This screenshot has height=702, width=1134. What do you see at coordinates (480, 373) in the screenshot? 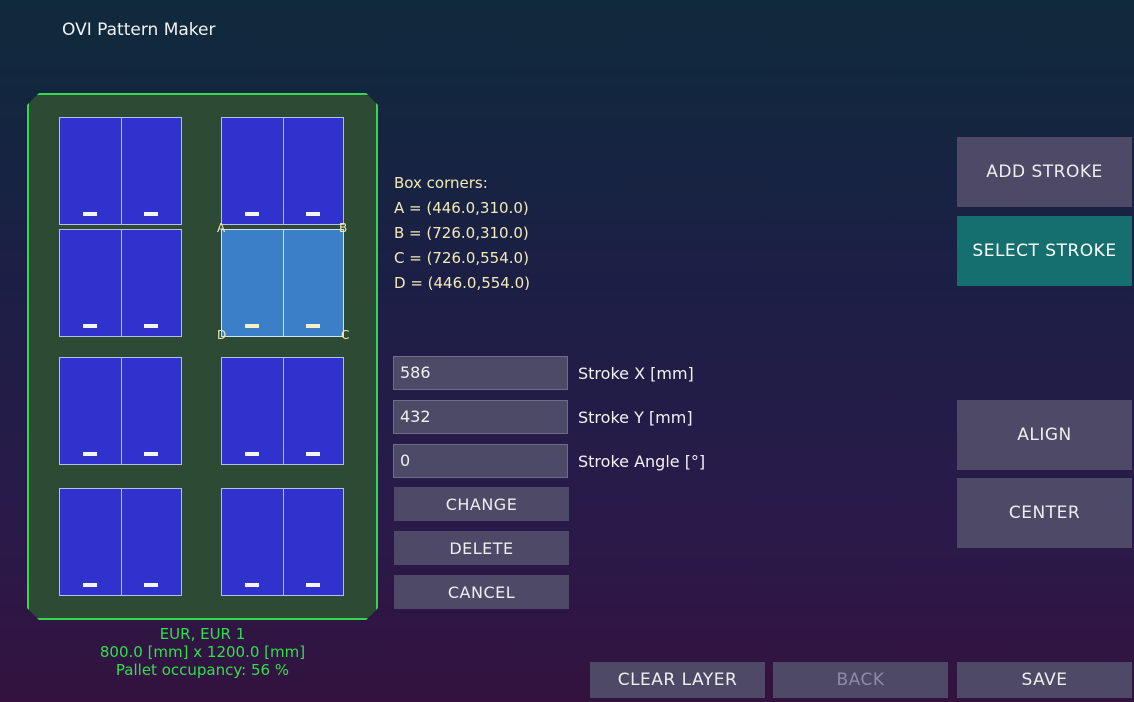
I see `stroke-x-input: 586` at bounding box center [480, 373].